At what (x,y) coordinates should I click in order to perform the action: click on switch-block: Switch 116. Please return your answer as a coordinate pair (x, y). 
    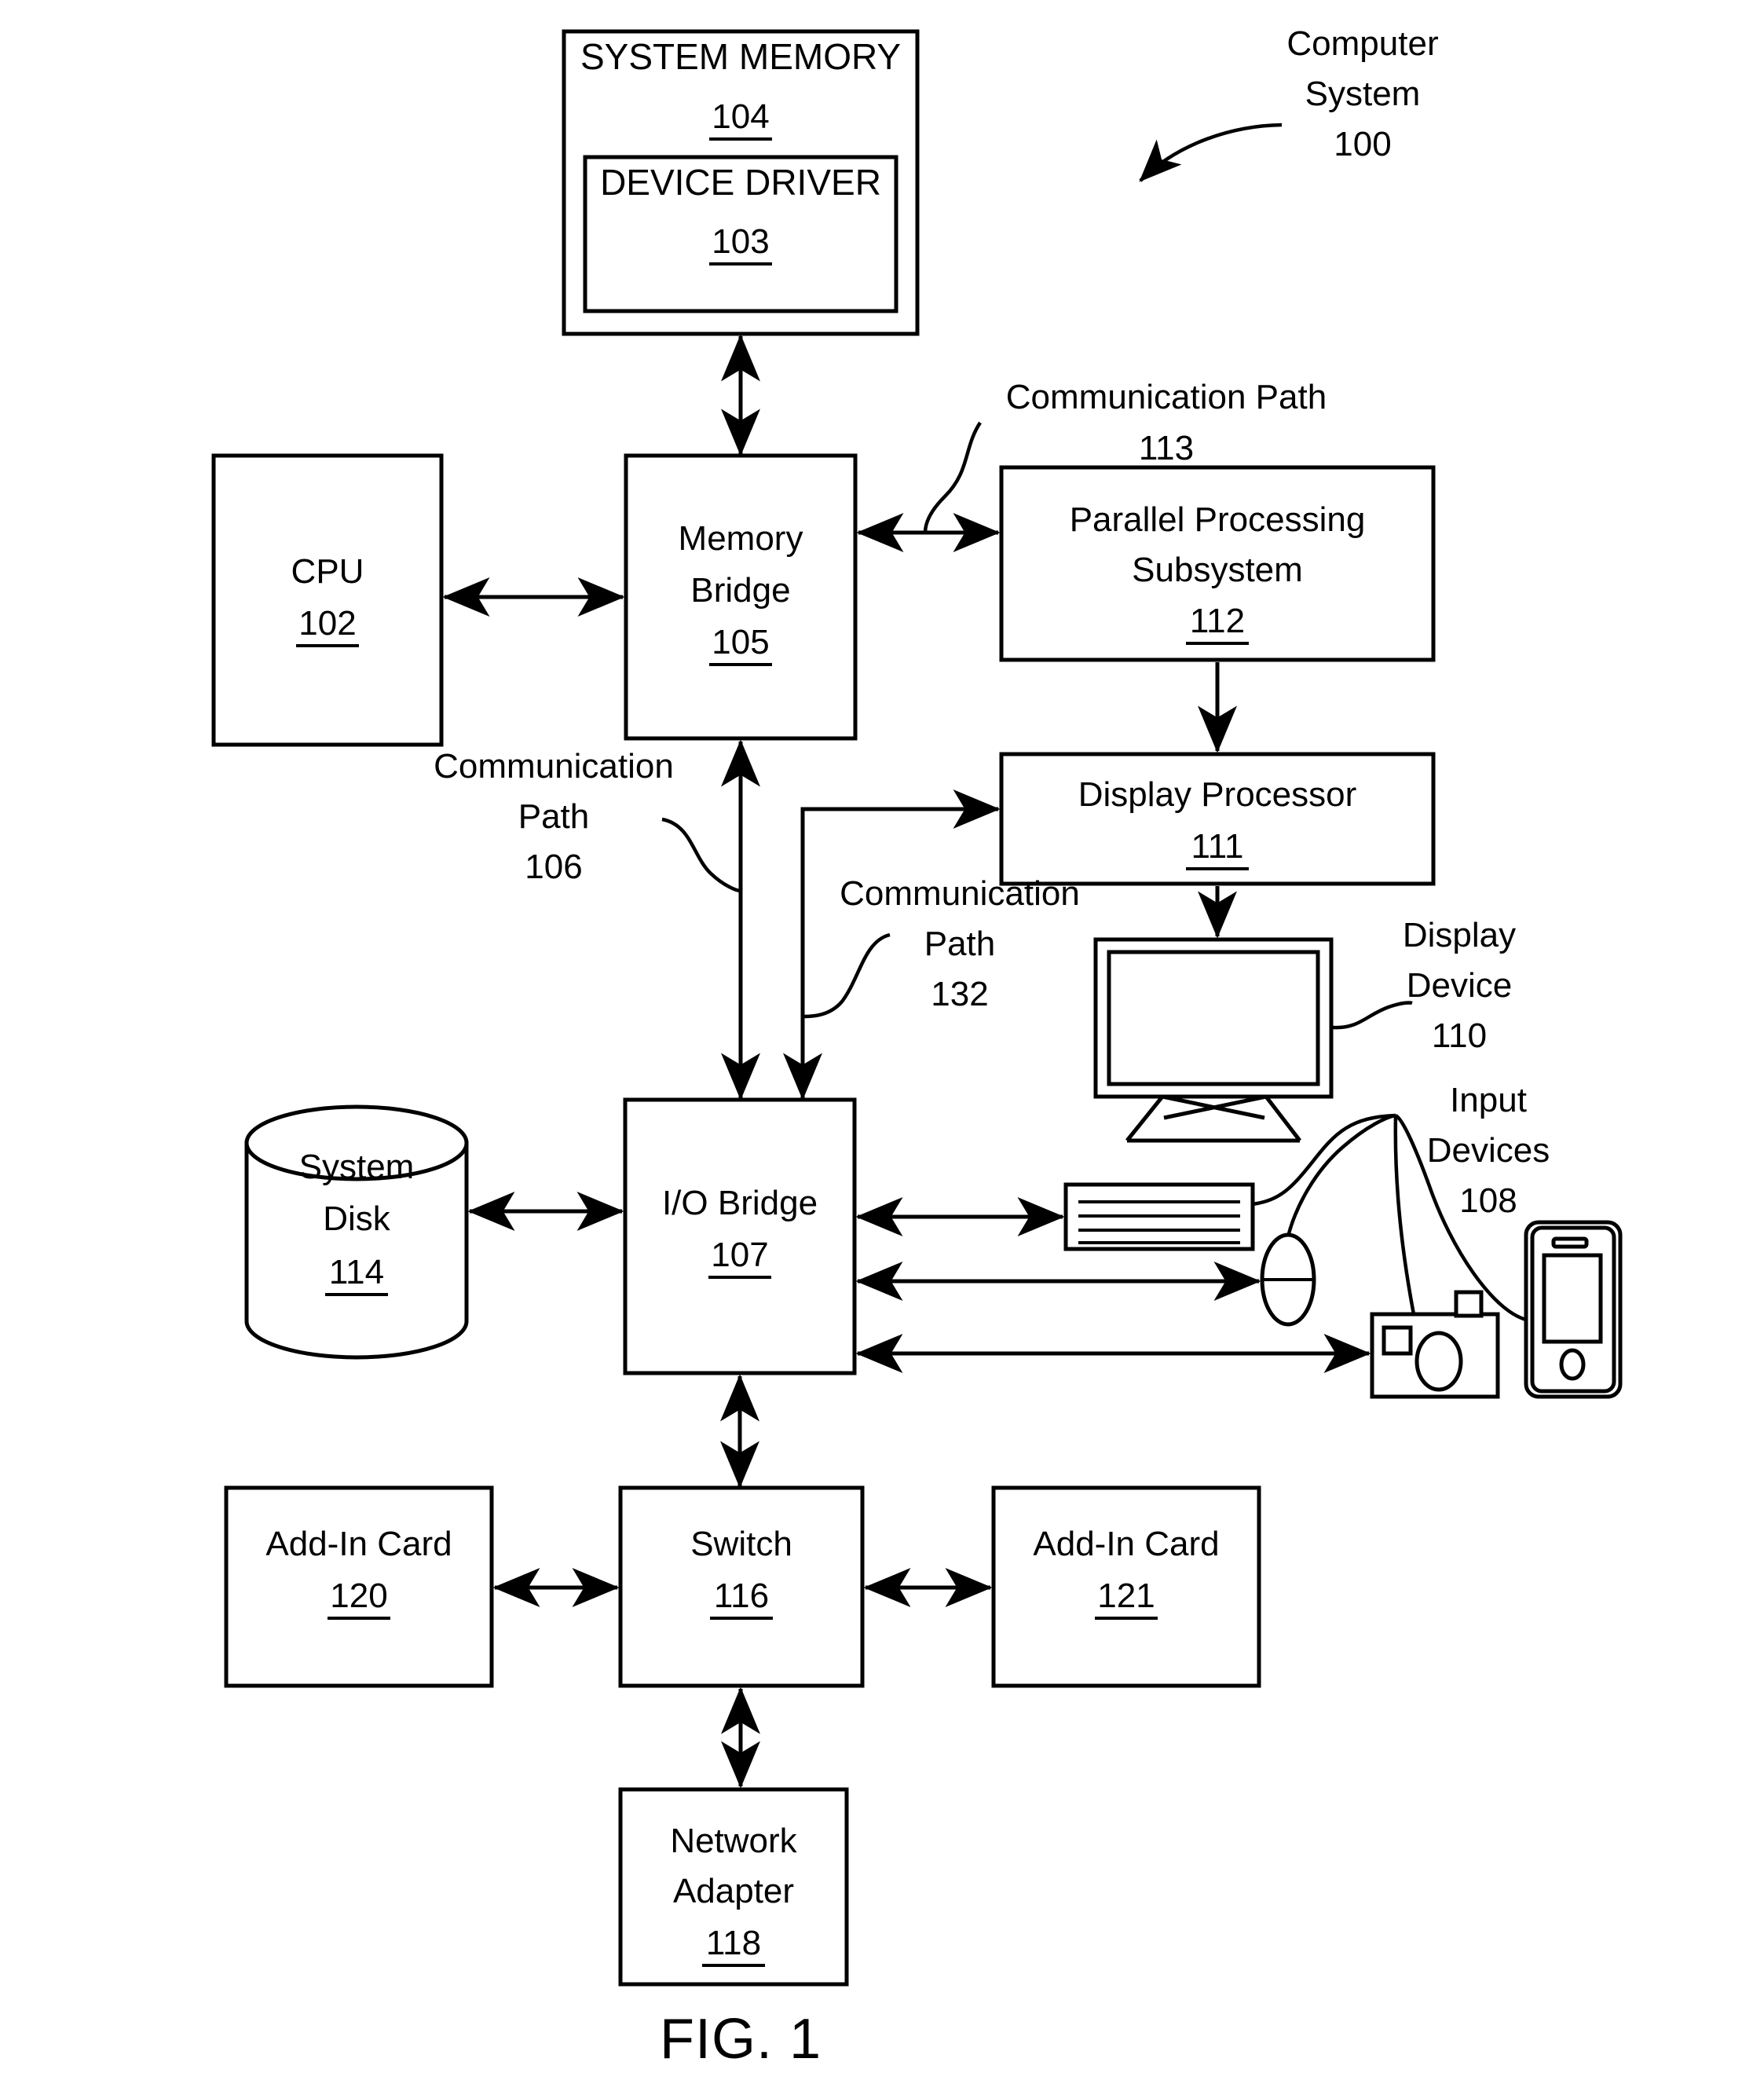
    Looking at the image, I should click on (742, 1586).